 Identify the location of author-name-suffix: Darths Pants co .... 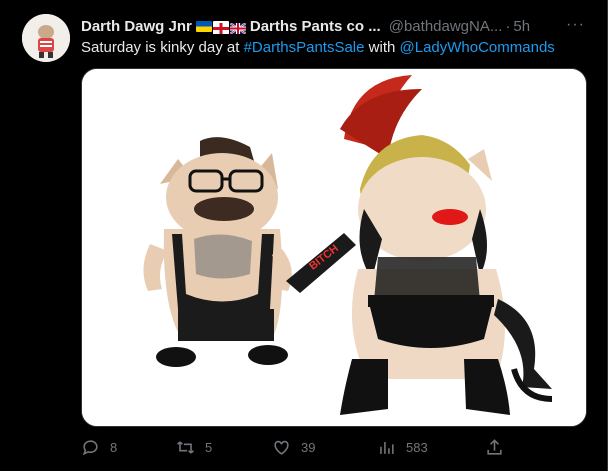
(315, 26).